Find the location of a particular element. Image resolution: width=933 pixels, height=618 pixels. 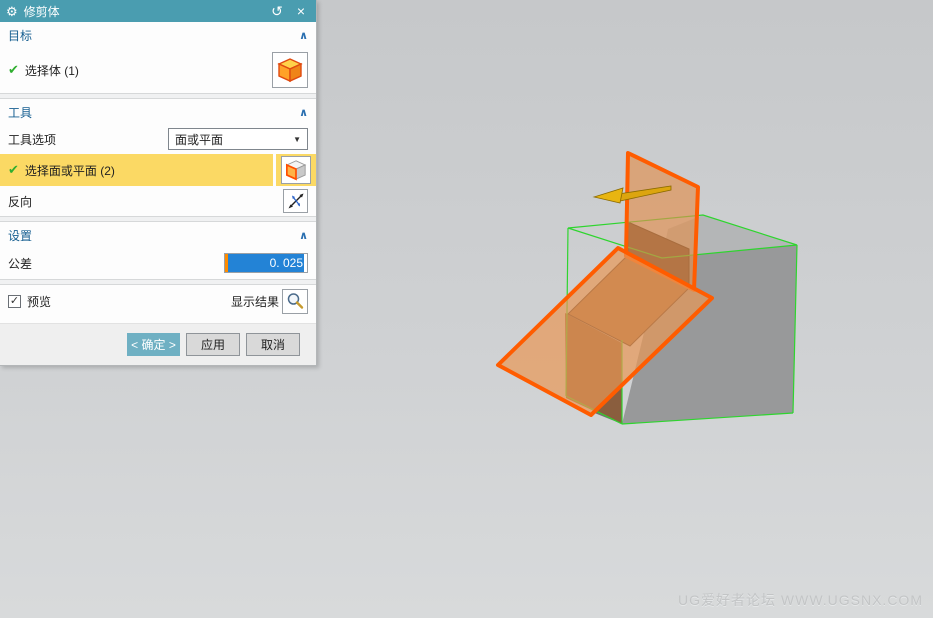

preview-checkbox: ✓ is located at coordinates (14, 301).